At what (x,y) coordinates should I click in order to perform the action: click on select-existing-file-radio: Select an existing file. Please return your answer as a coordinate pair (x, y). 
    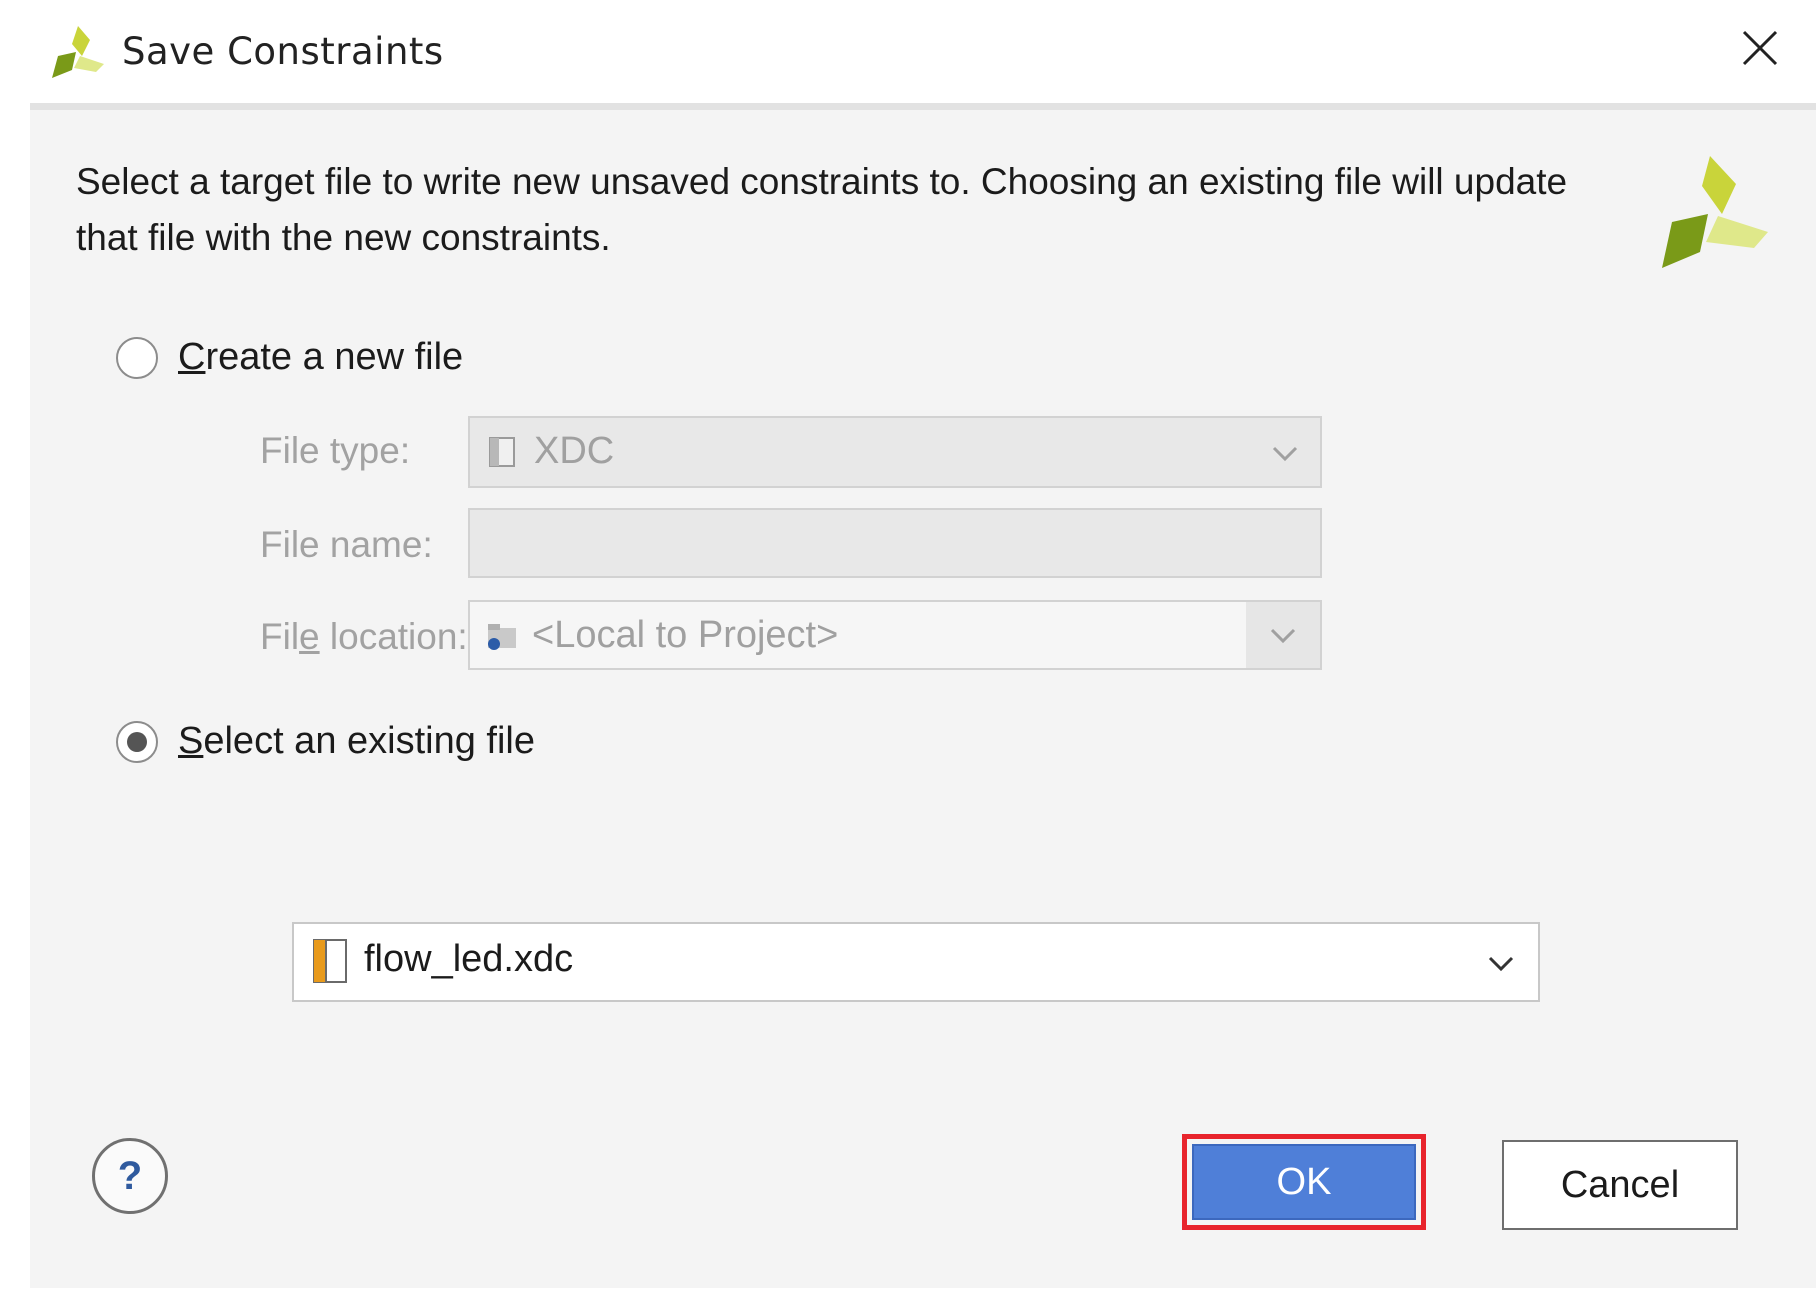
    Looking at the image, I should click on (325, 741).